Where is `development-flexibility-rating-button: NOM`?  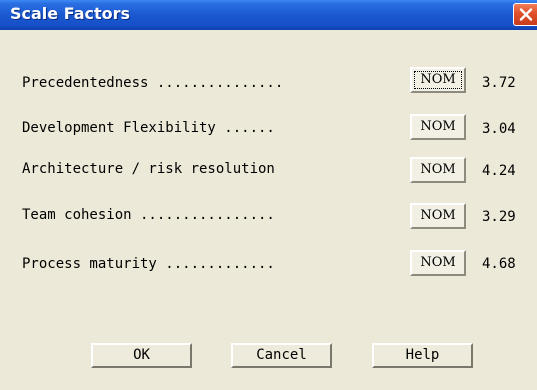 development-flexibility-rating-button: NOM is located at coordinates (438, 127).